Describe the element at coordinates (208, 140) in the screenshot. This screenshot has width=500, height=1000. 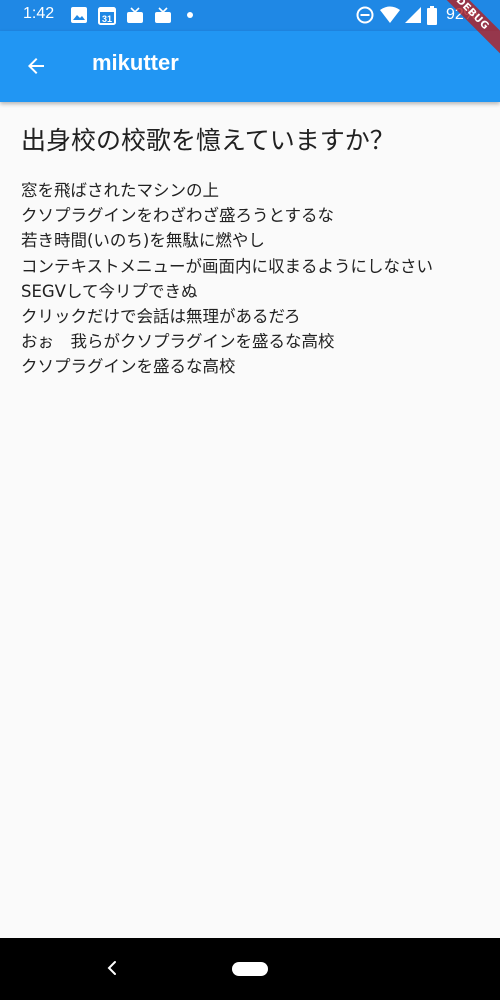
I see `page-heading: 出身校の校歌を憶えていますか？` at that location.